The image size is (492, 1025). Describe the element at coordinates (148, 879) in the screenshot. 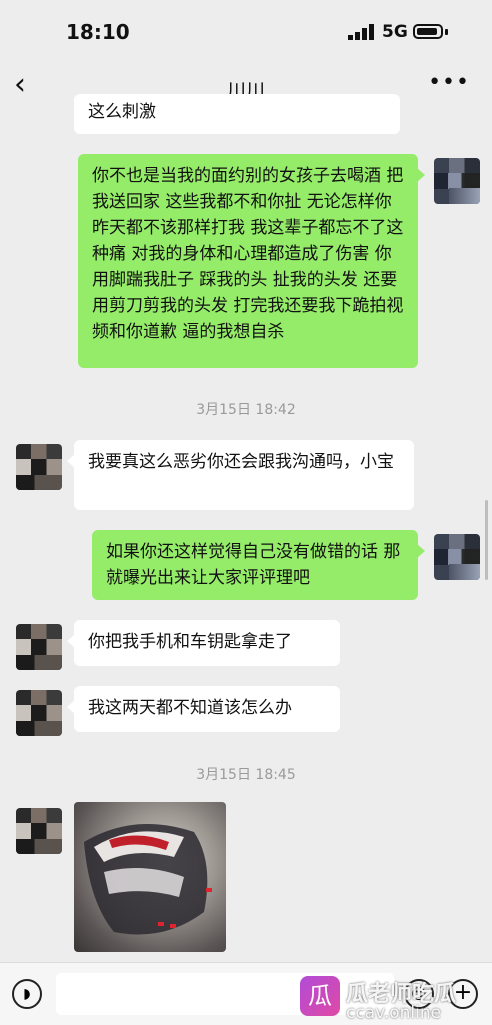

I see `image-content` at that location.